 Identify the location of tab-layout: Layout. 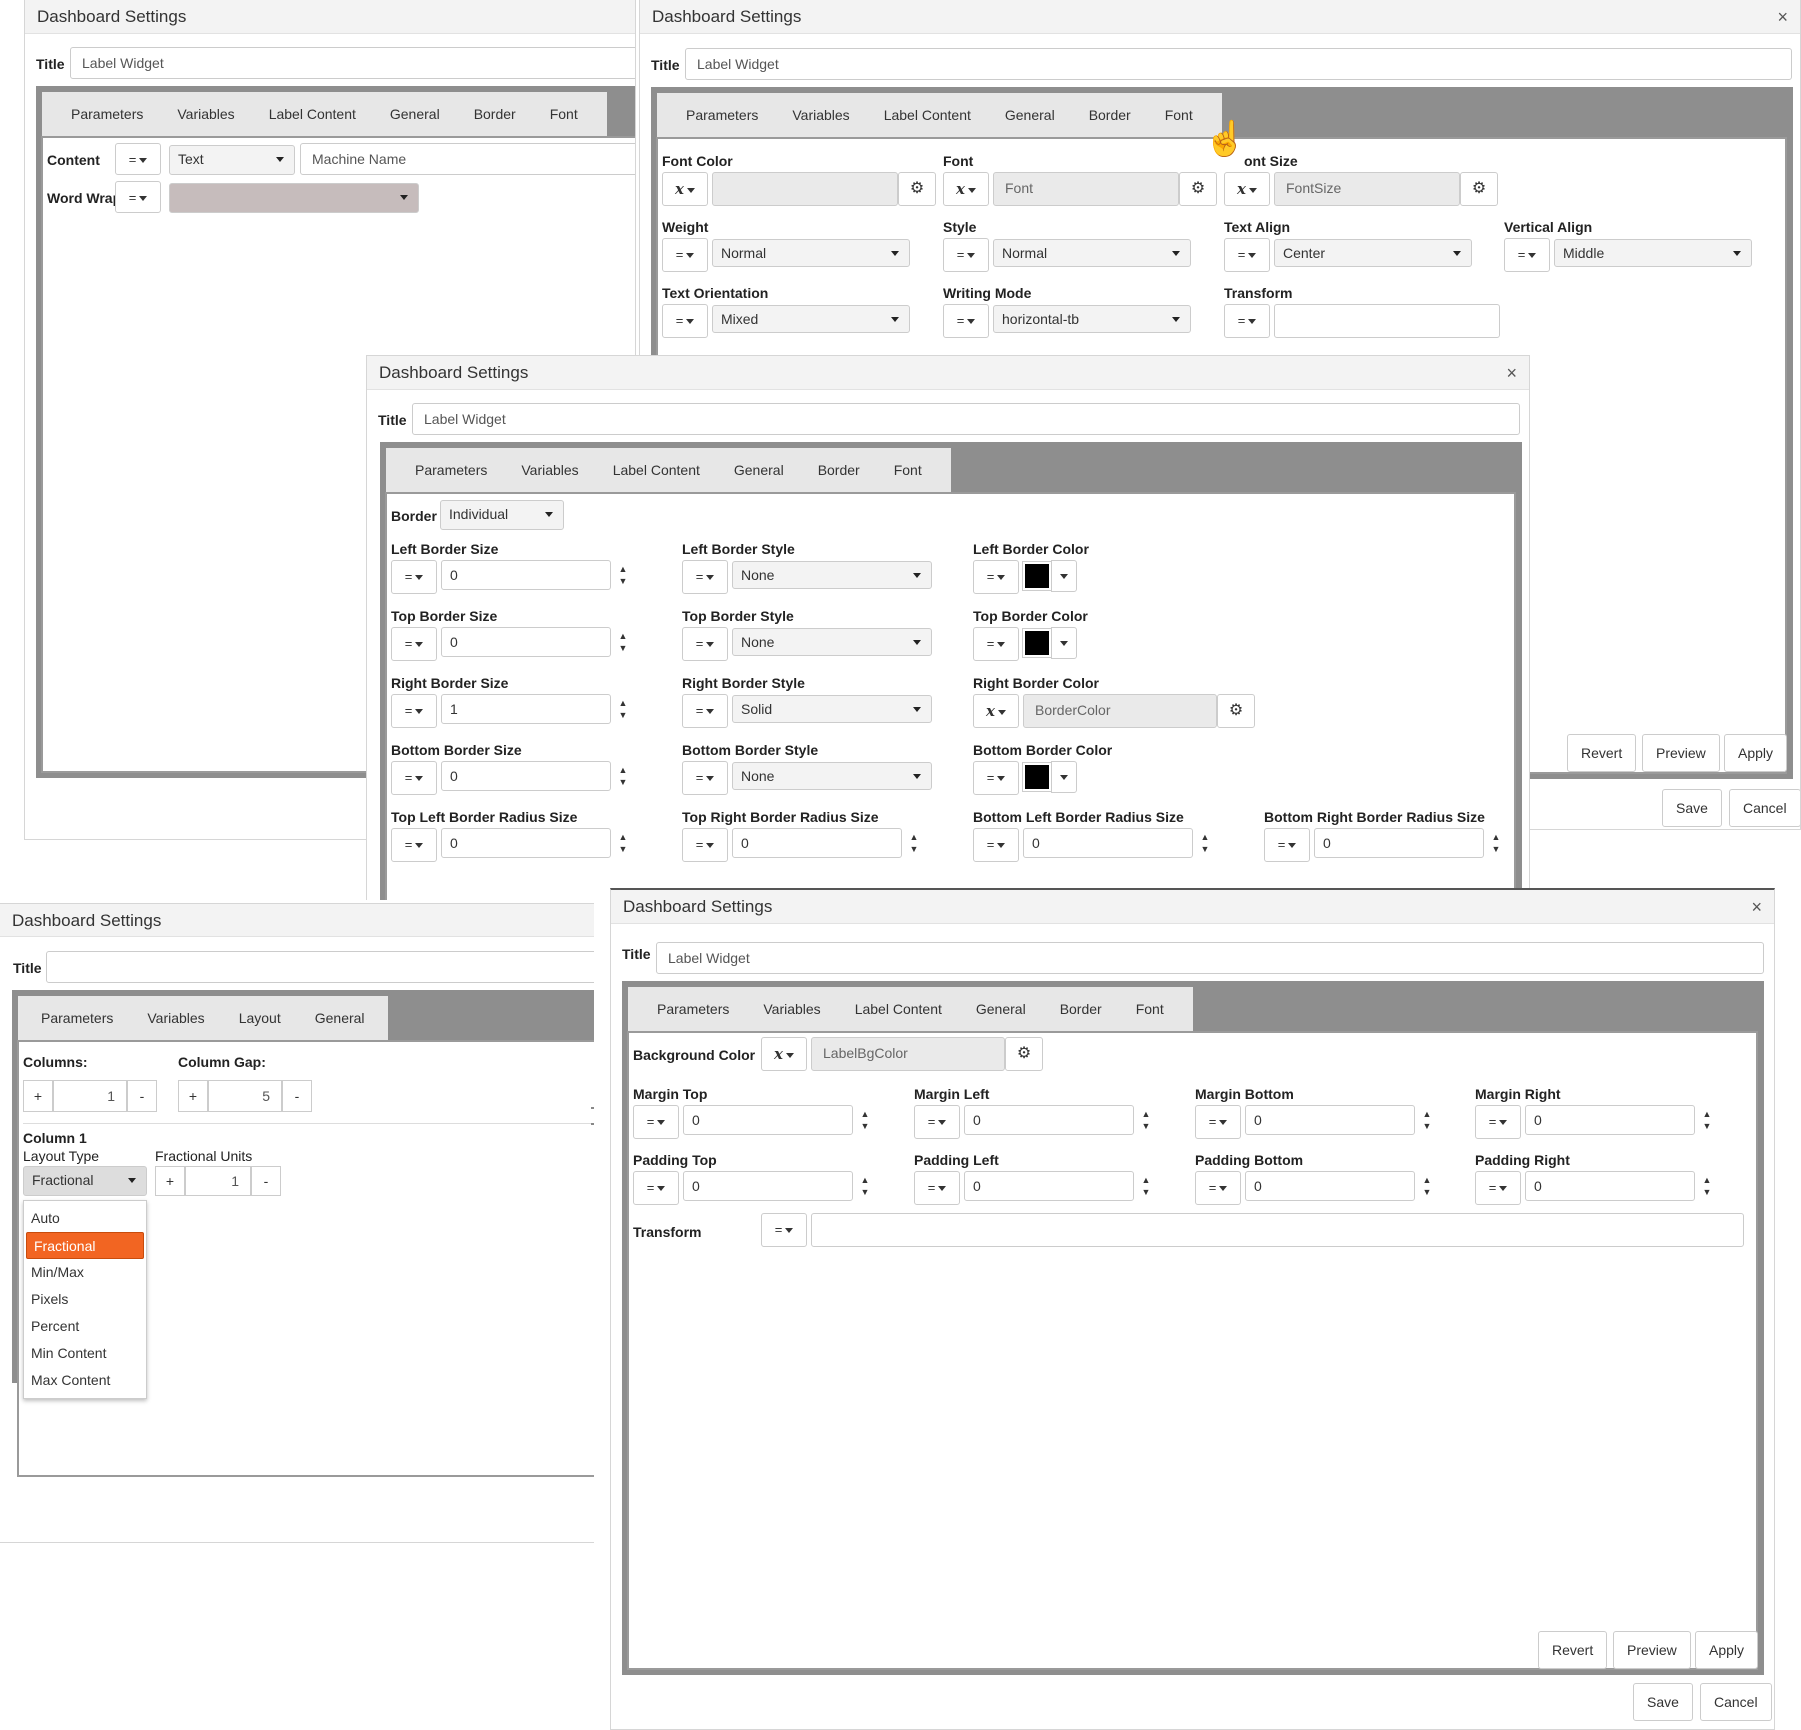
(260, 1018).